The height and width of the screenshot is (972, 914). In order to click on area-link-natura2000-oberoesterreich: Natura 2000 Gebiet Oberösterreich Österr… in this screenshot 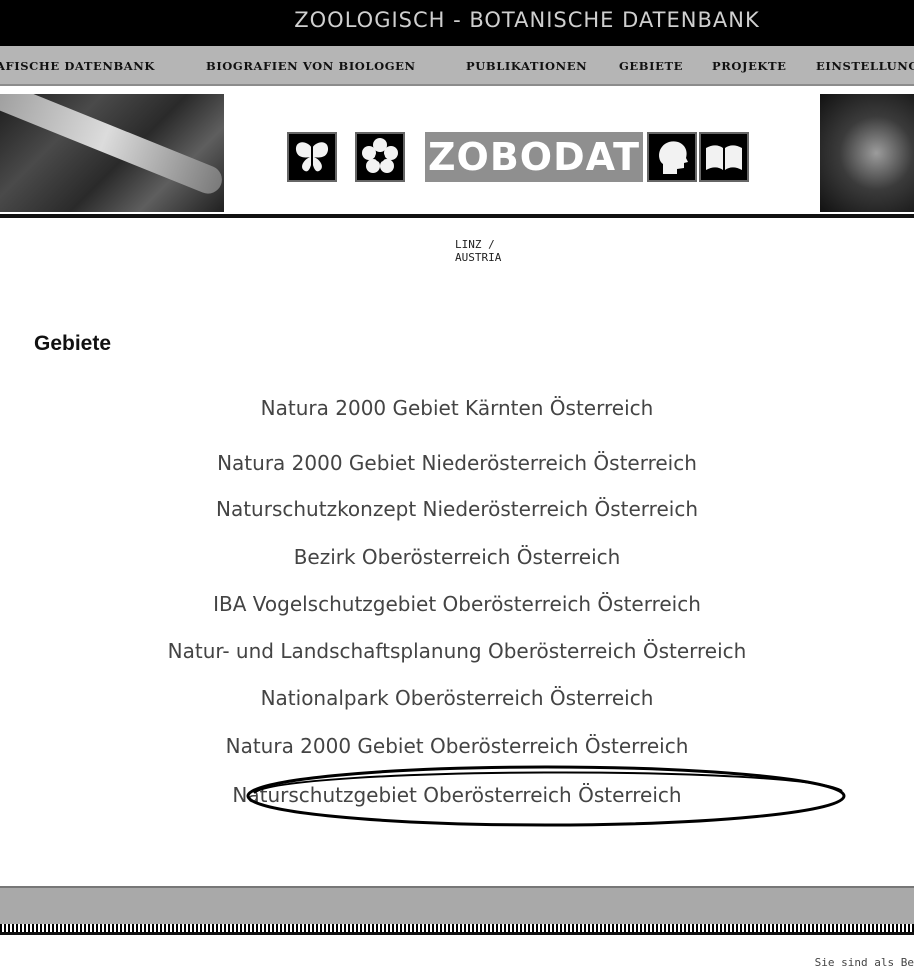, I will do `click(457, 746)`.